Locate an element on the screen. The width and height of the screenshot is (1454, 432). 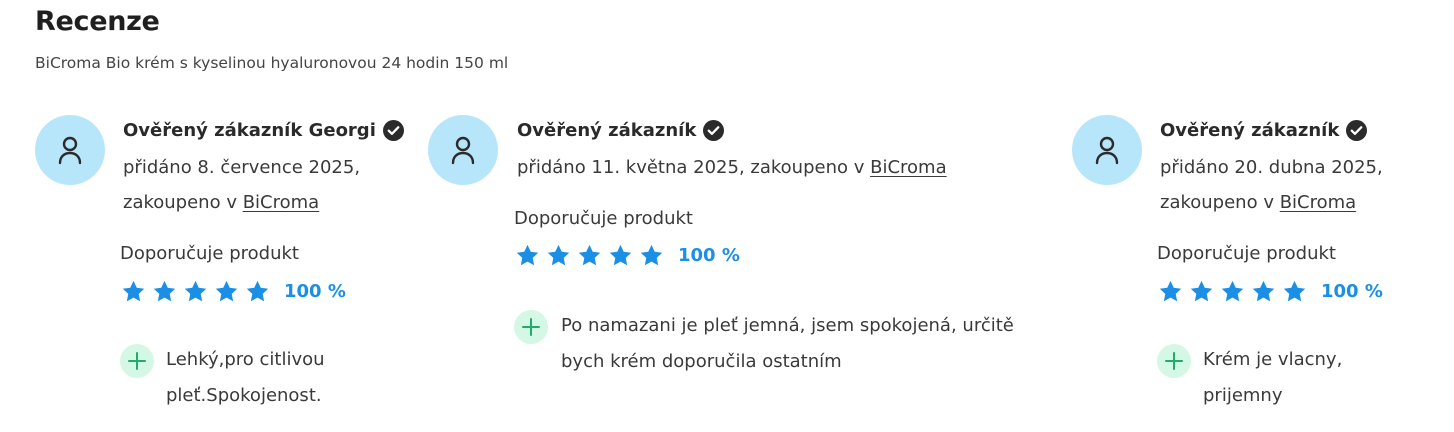
review-author: Ověřený zákazník Georgi is located at coordinates (263, 130).